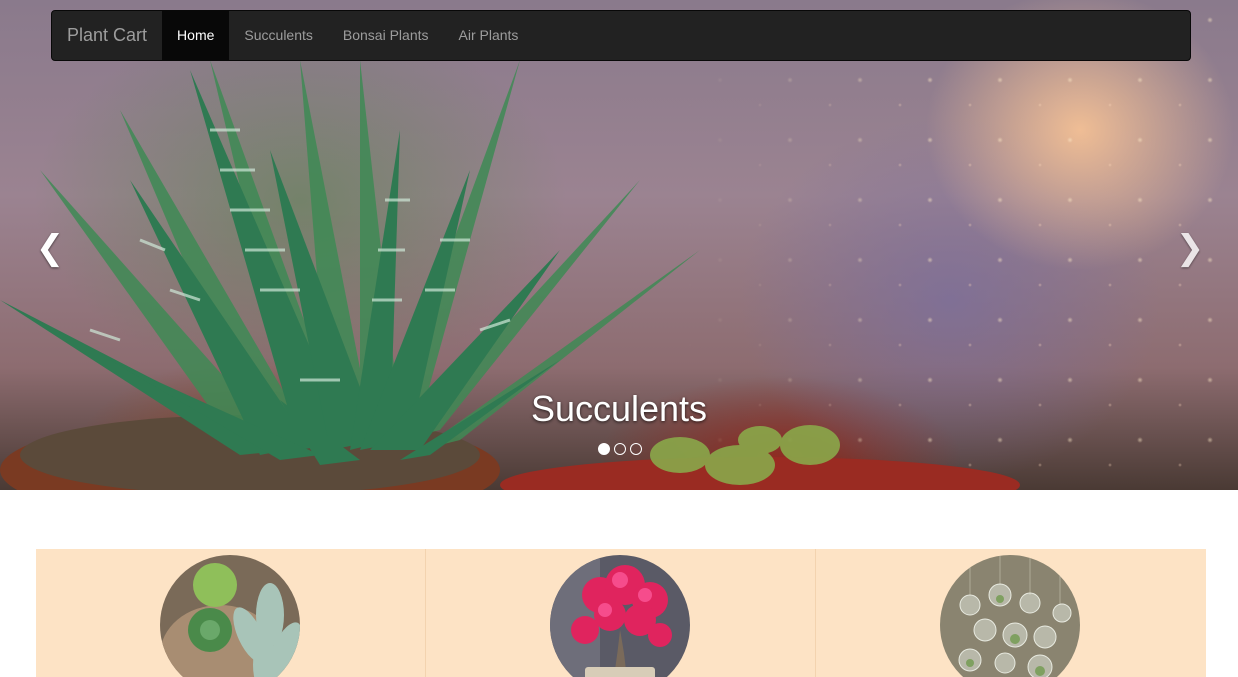 Image resolution: width=1238 pixels, height=677 pixels. I want to click on chevron-right-icon: ❯, so click(1190, 248).